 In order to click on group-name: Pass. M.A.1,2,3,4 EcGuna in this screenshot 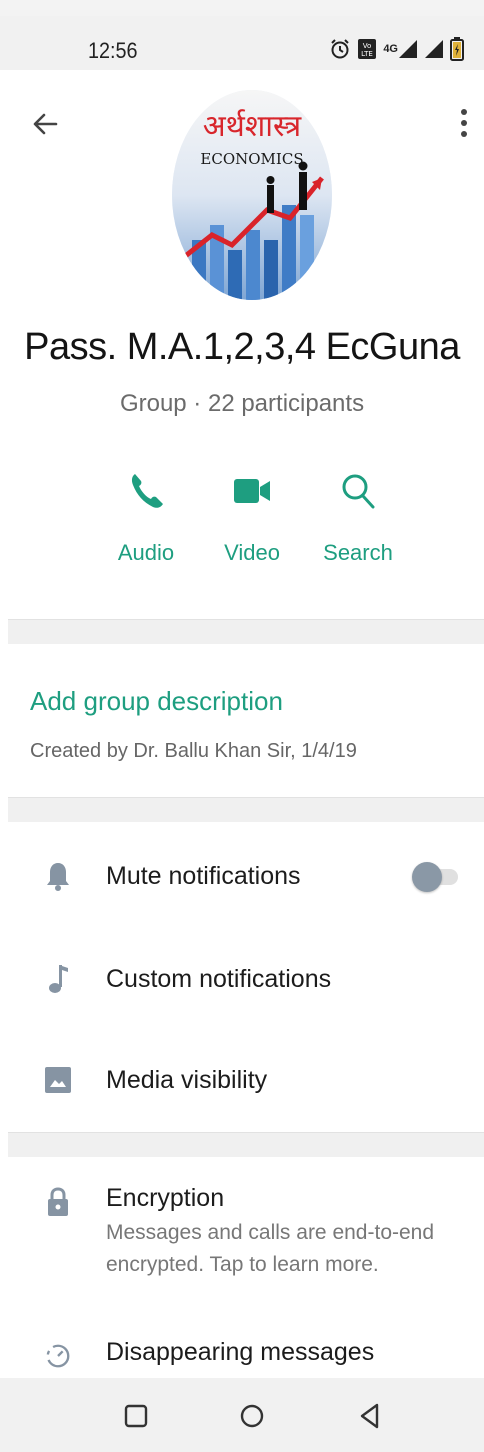, I will do `click(242, 347)`.